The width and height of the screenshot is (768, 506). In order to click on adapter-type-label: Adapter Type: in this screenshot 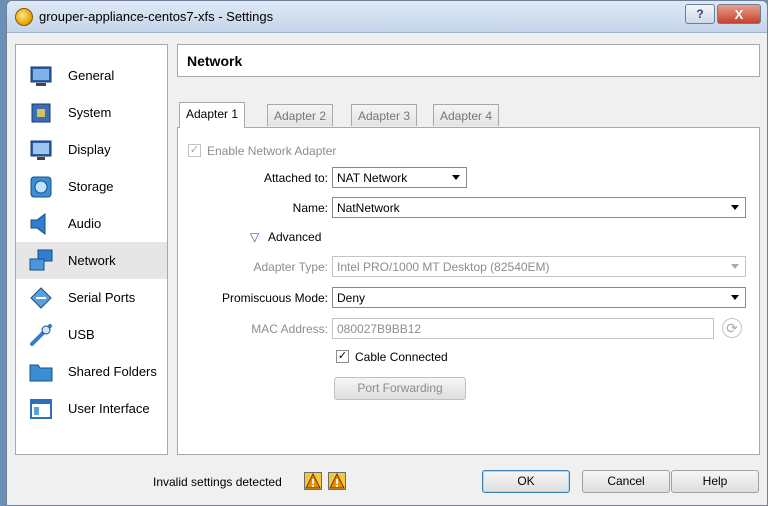, I will do `click(291, 267)`.